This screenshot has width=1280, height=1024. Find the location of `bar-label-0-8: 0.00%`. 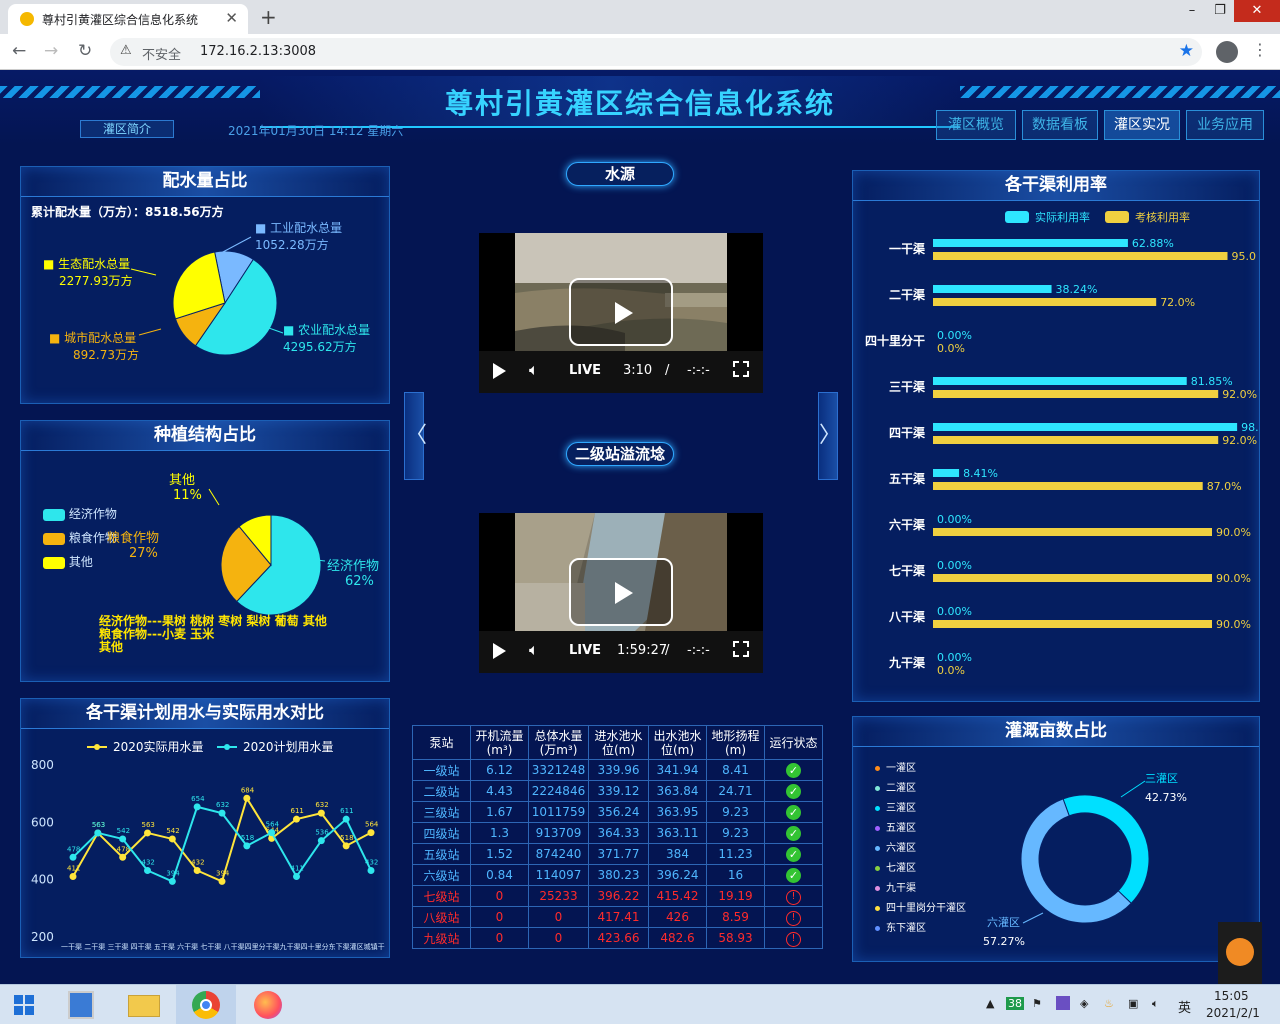

bar-label-0-8: 0.00% is located at coordinates (954, 611).